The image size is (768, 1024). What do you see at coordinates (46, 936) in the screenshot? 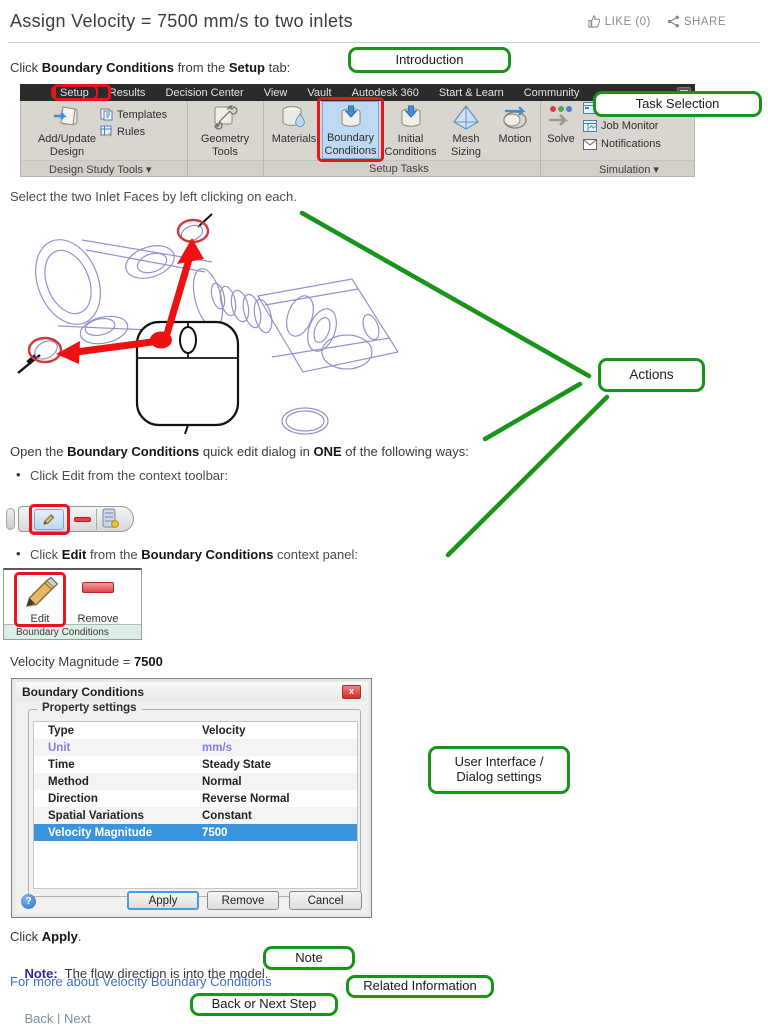
I see `click-apply-text: Click Apply.` at bounding box center [46, 936].